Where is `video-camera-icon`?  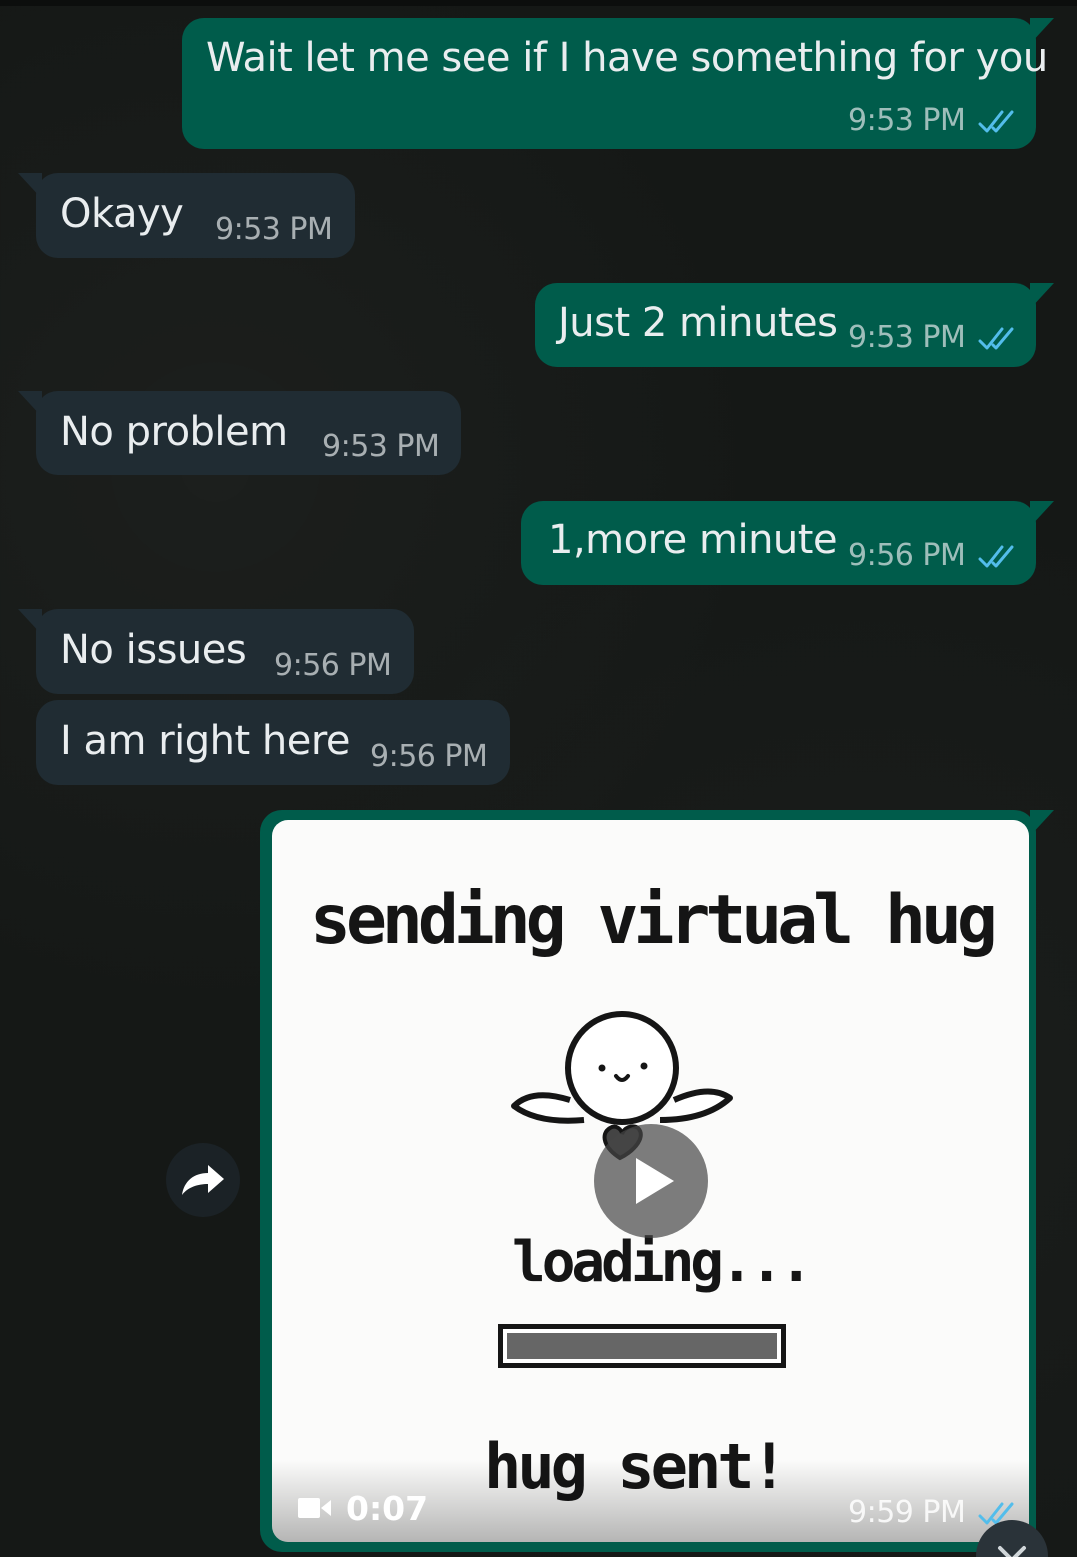
video-camera-icon is located at coordinates (315, 1508).